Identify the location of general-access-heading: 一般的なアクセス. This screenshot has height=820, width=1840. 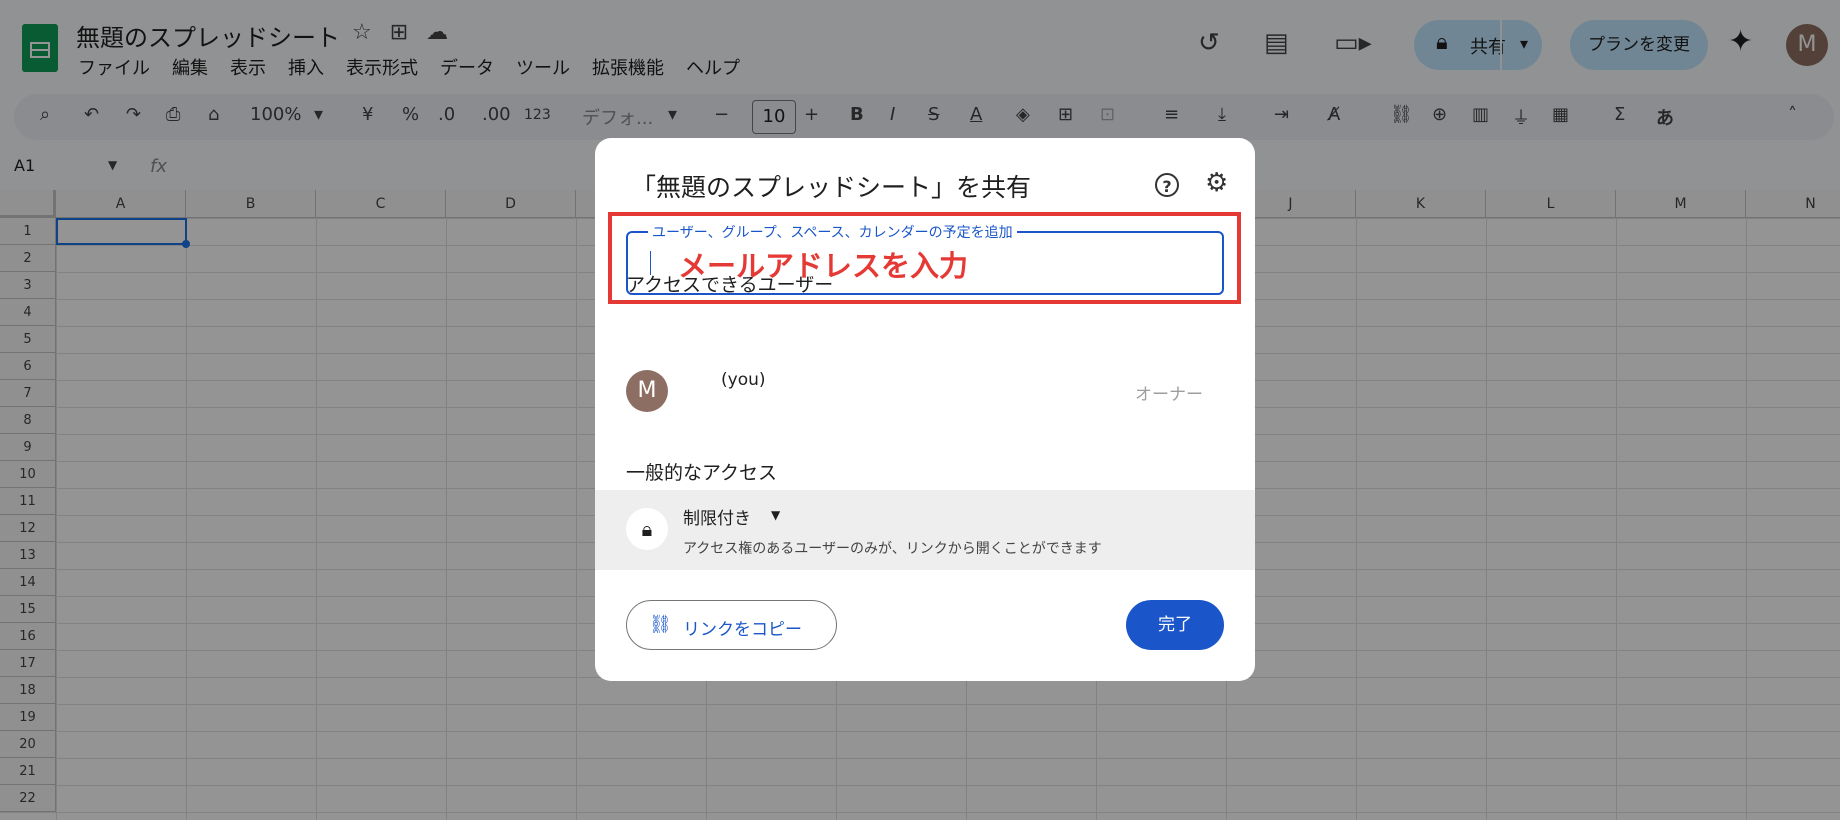
(702, 473).